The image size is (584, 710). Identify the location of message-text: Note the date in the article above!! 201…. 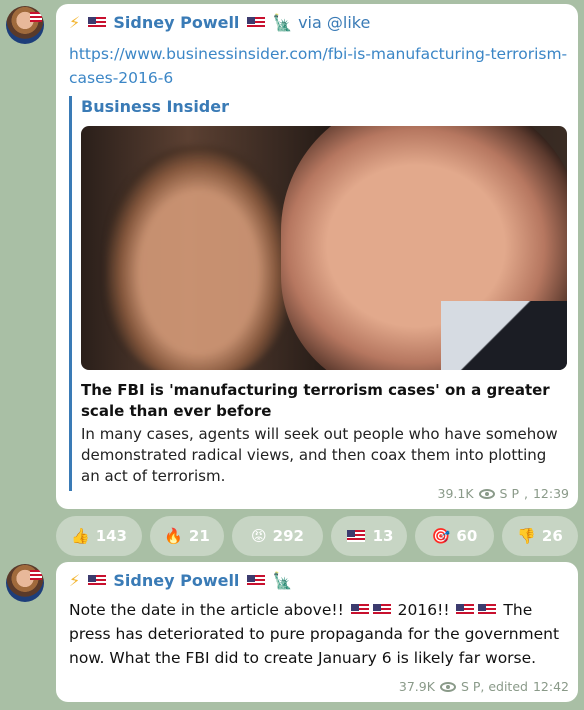
(319, 634).